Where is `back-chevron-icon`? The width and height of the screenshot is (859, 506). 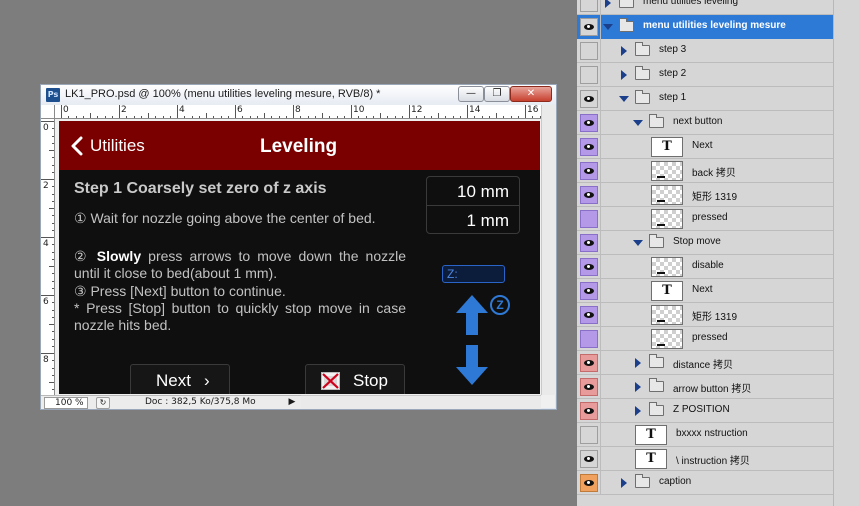 back-chevron-icon is located at coordinates (77, 146).